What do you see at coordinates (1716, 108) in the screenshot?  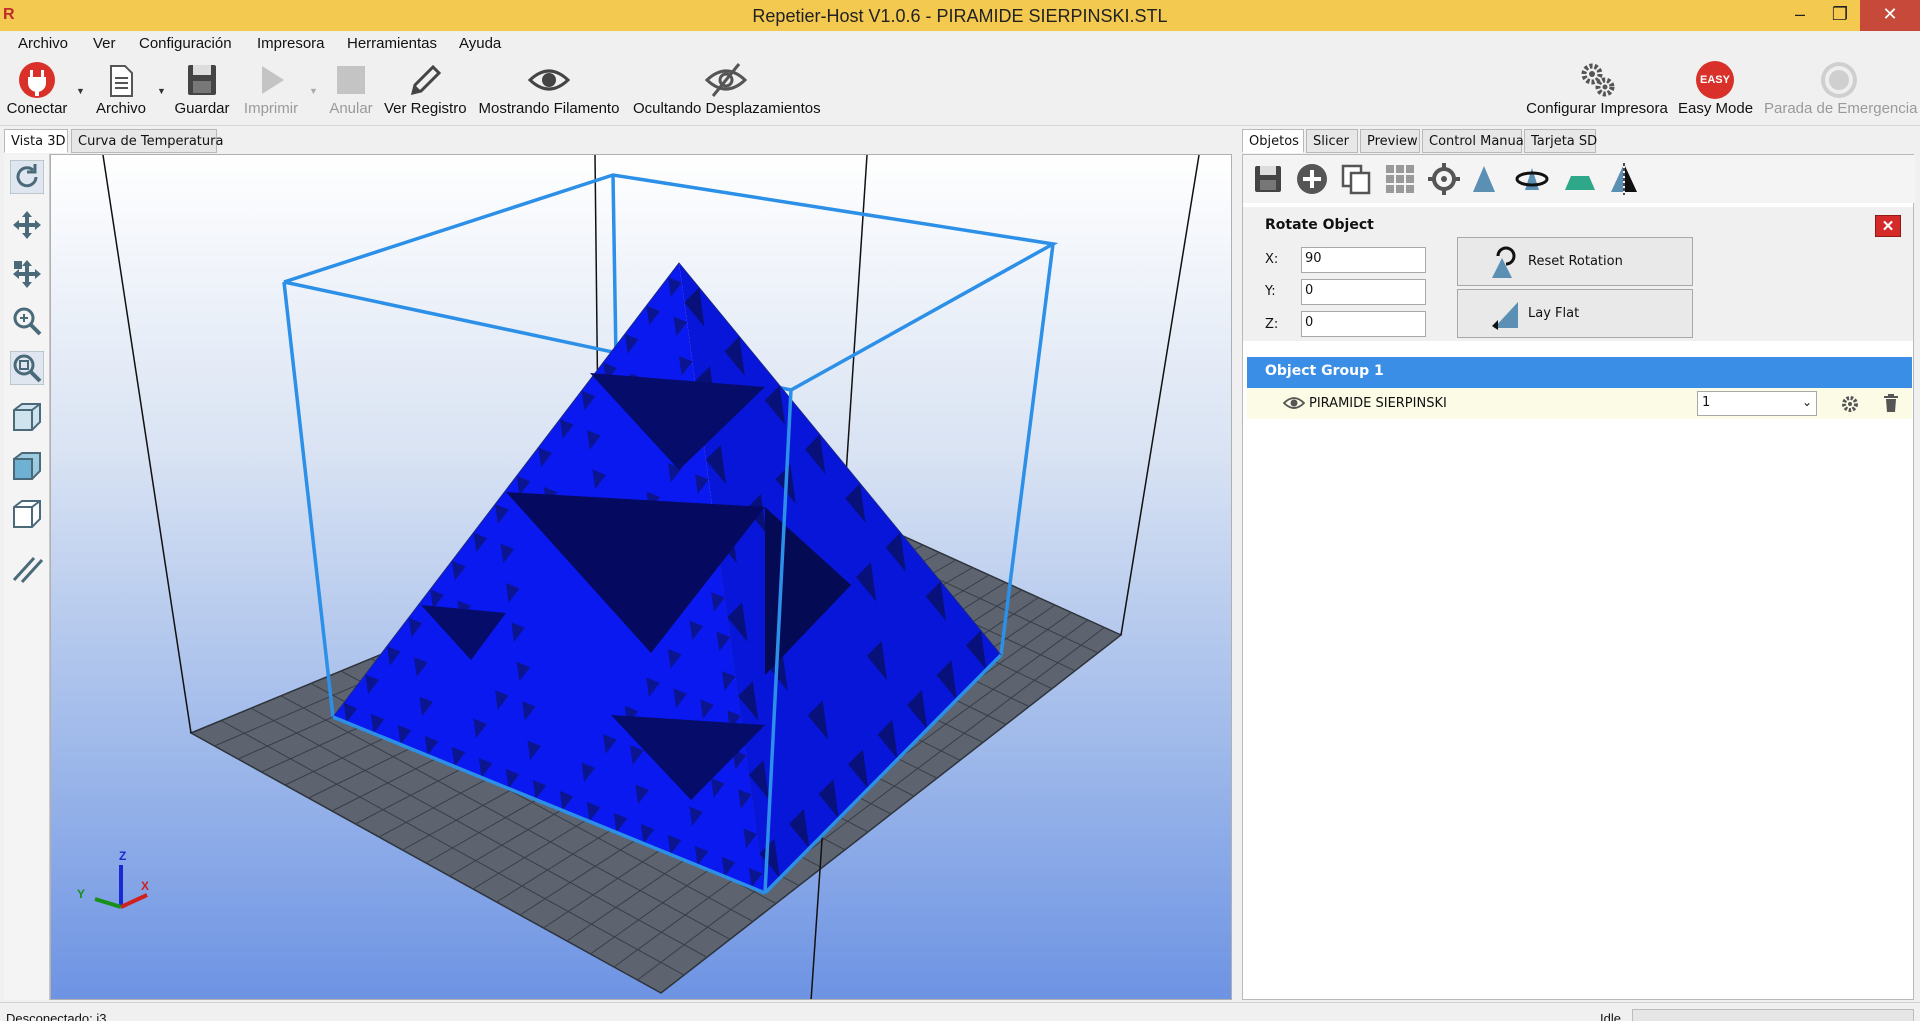 I see `easy-mode-label: Easy Mode` at bounding box center [1716, 108].